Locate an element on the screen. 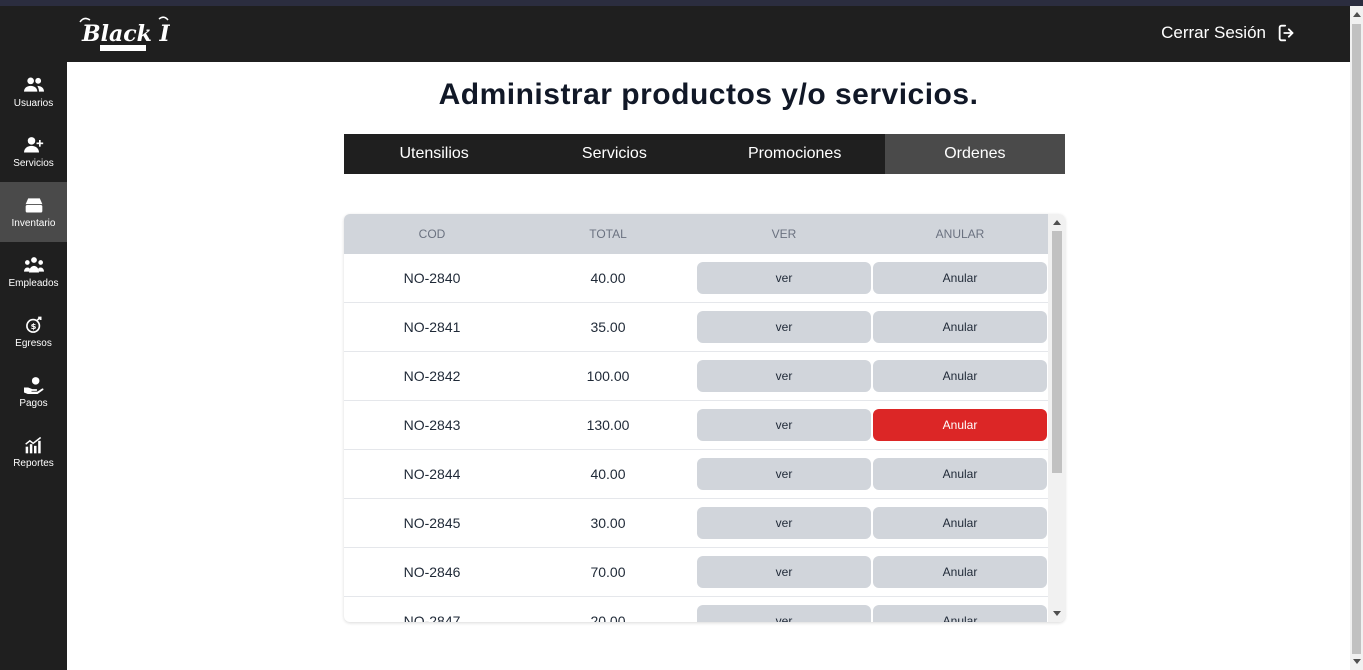 The width and height of the screenshot is (1363, 670). sidebar-item-label: Egresos is located at coordinates (33, 343).